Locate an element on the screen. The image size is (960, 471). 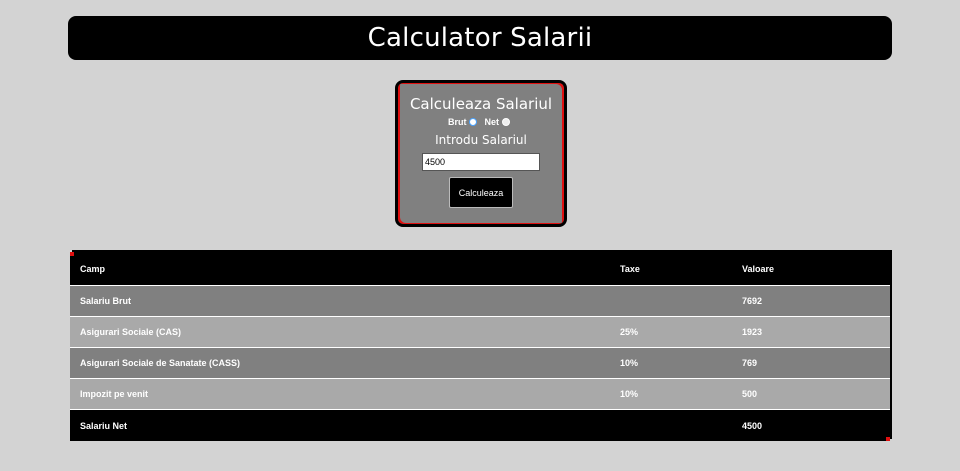
radio-net is located at coordinates (506, 122).